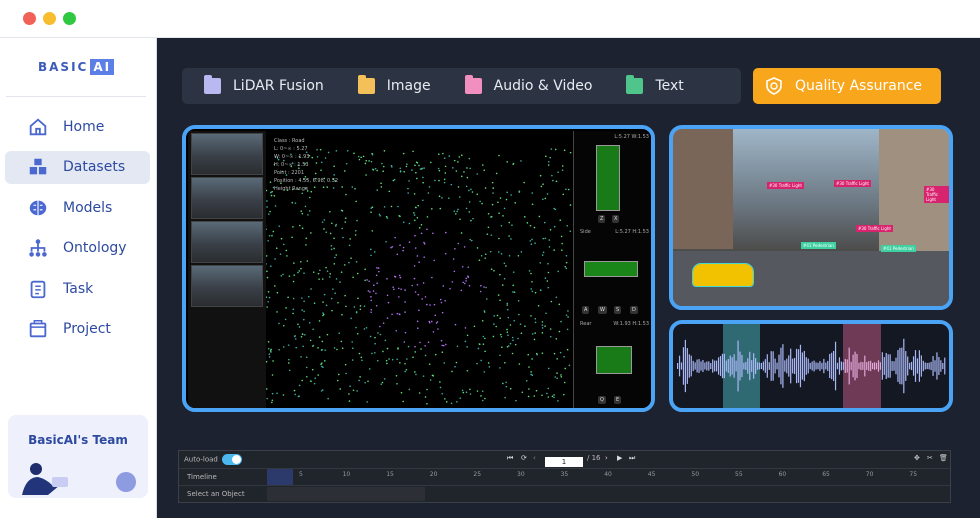 The image size is (980, 518). I want to click on sidebar-item-ontology: Ontology, so click(77, 248).